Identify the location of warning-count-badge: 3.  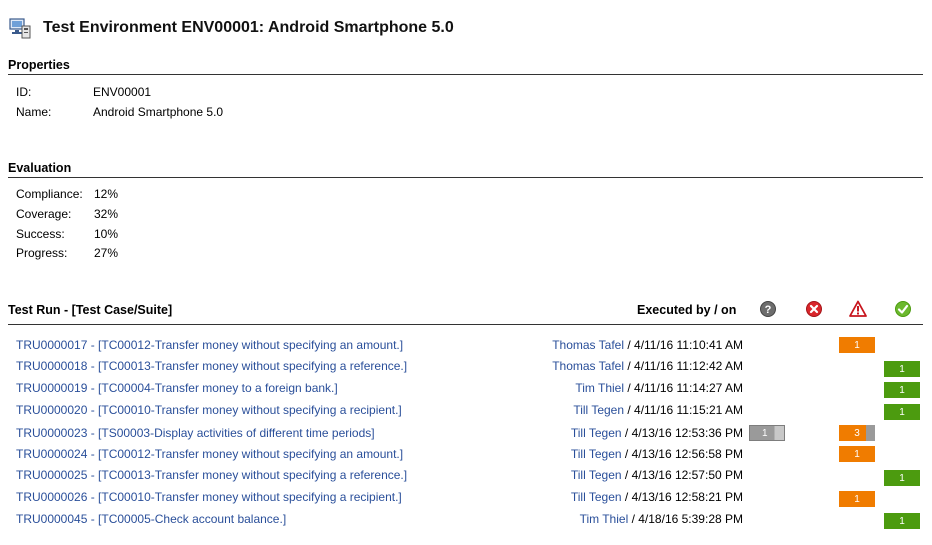
(857, 433).